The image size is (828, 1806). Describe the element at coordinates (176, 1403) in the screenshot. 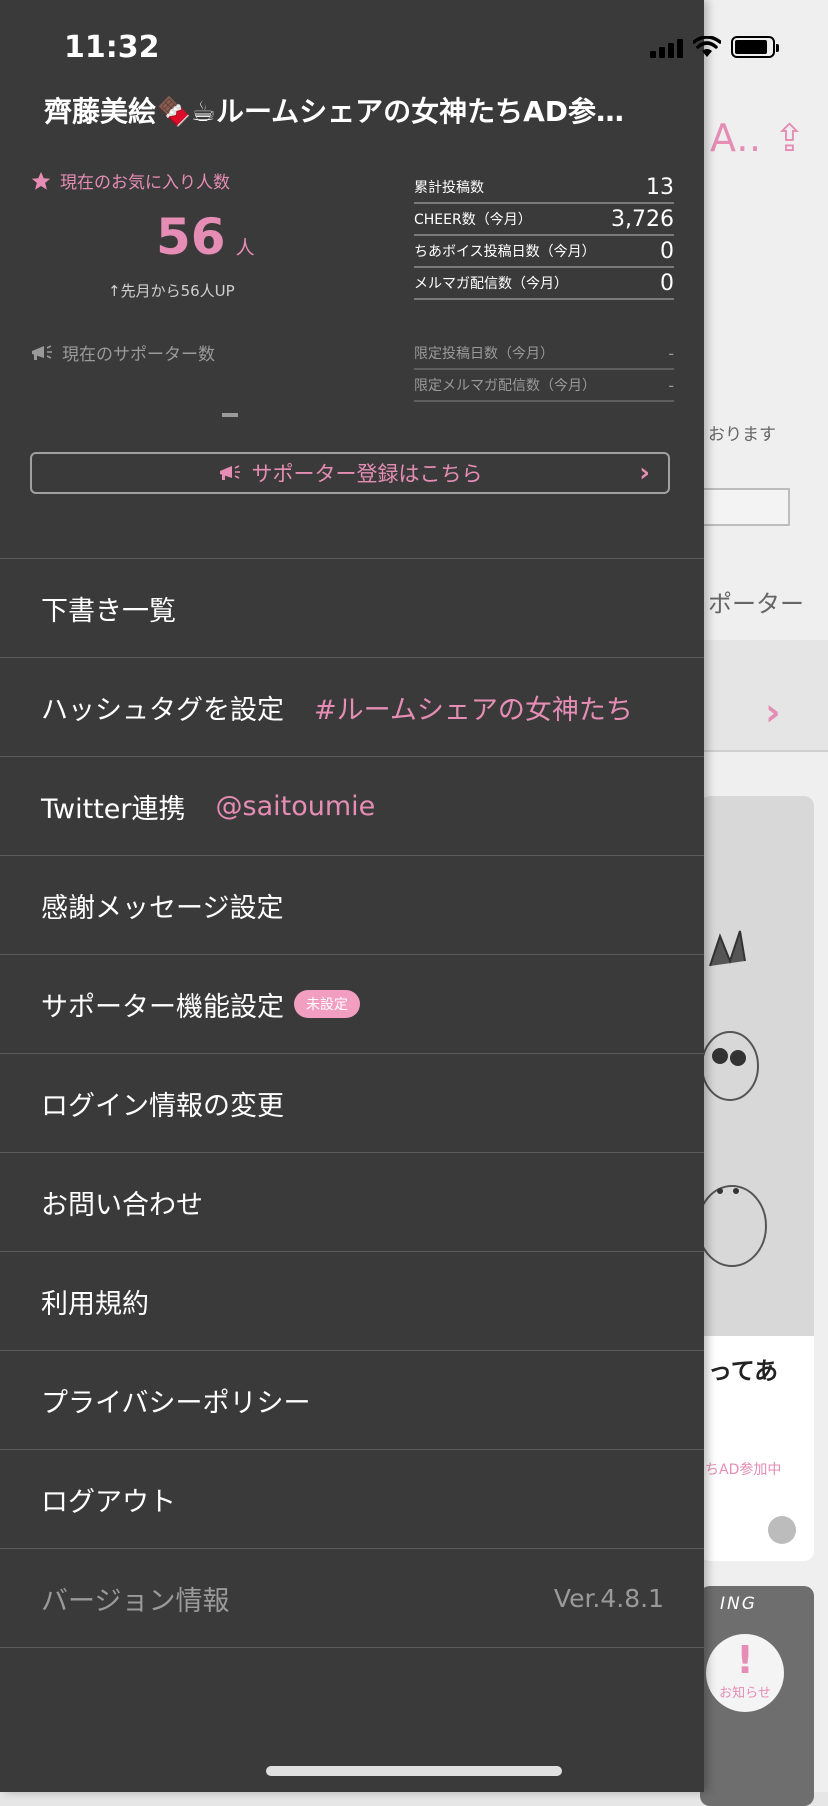

I see `menu-label: プライバシーポリシー` at that location.